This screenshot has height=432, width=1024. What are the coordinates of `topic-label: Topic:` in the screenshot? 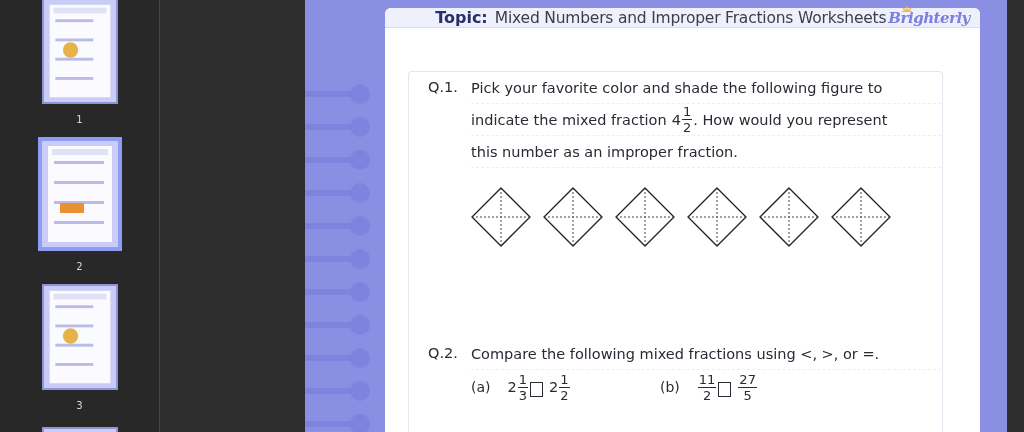 It's located at (461, 17).